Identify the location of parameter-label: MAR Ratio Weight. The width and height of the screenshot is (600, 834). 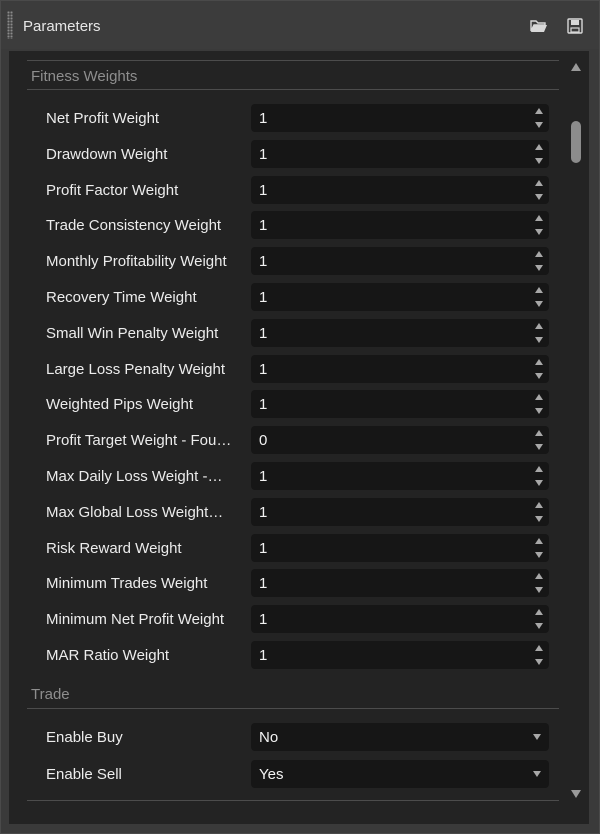
(108, 655).